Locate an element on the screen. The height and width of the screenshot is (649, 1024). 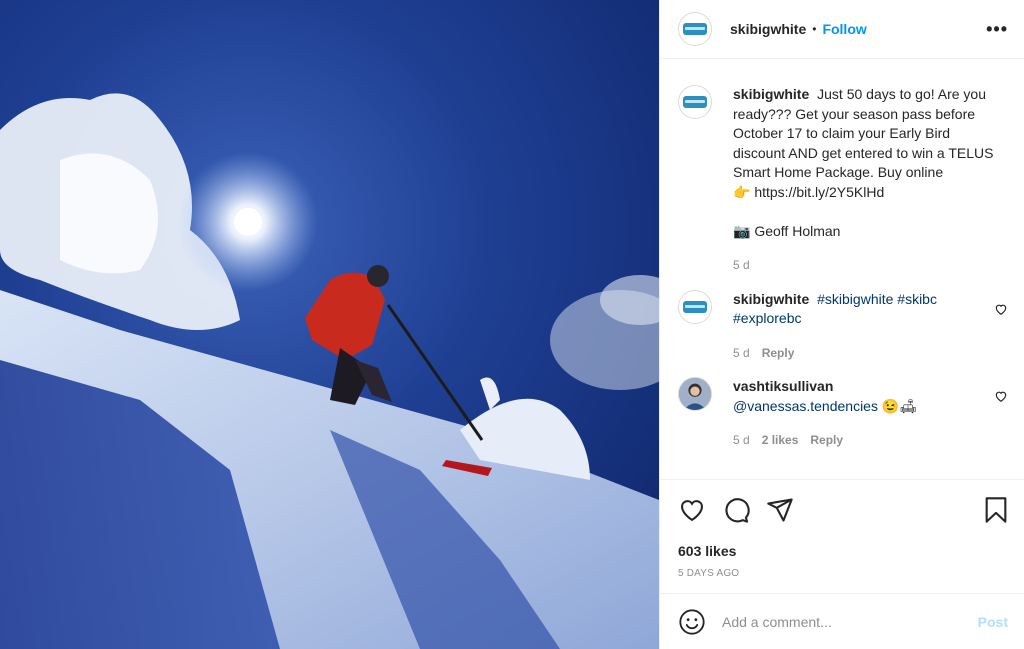
post-header: skibigwhite • Follow ••• is located at coordinates (842, 29).